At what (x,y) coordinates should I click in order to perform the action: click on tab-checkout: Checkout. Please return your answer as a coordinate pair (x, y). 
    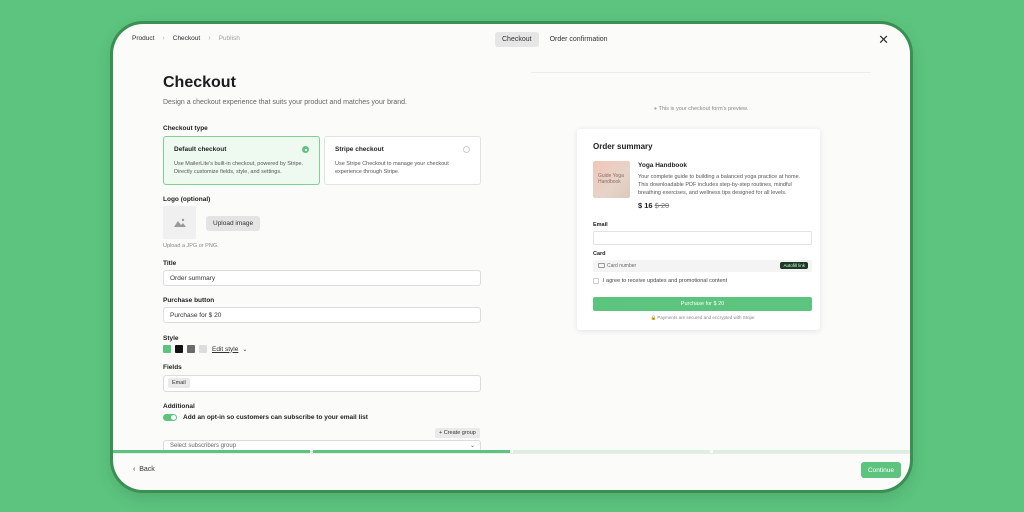
    Looking at the image, I should click on (517, 39).